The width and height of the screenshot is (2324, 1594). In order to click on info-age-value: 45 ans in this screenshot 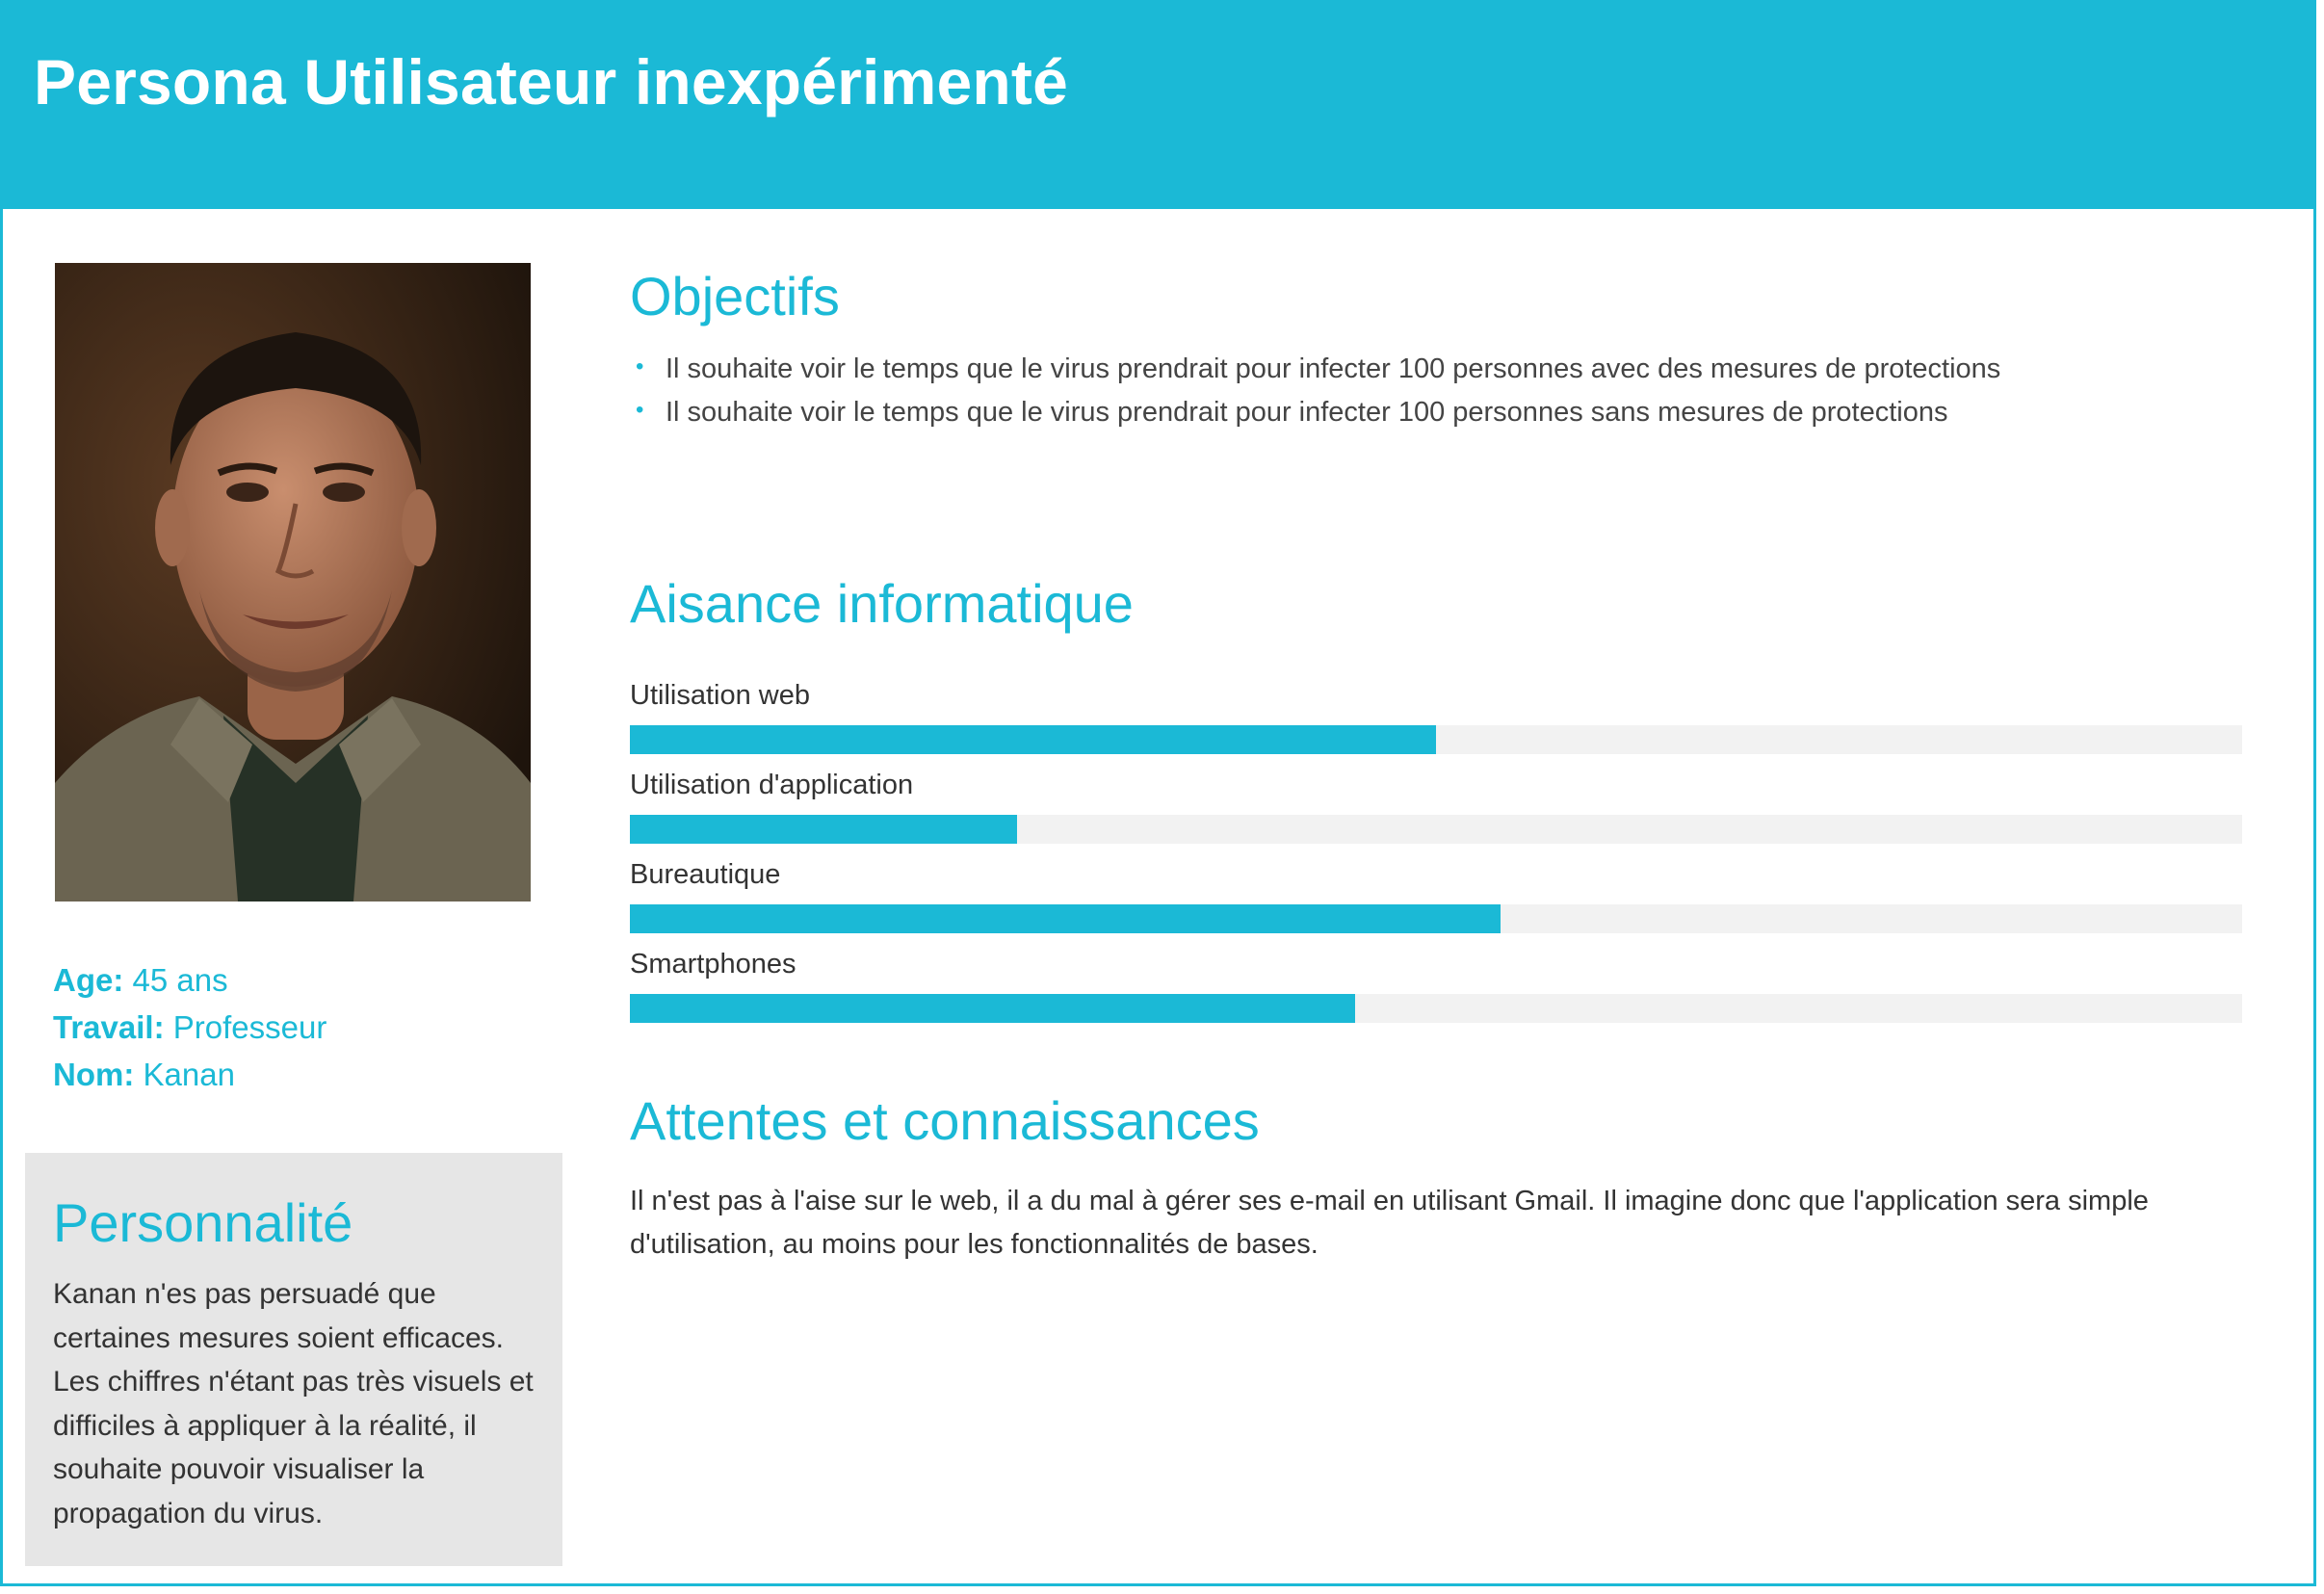, I will do `click(180, 980)`.